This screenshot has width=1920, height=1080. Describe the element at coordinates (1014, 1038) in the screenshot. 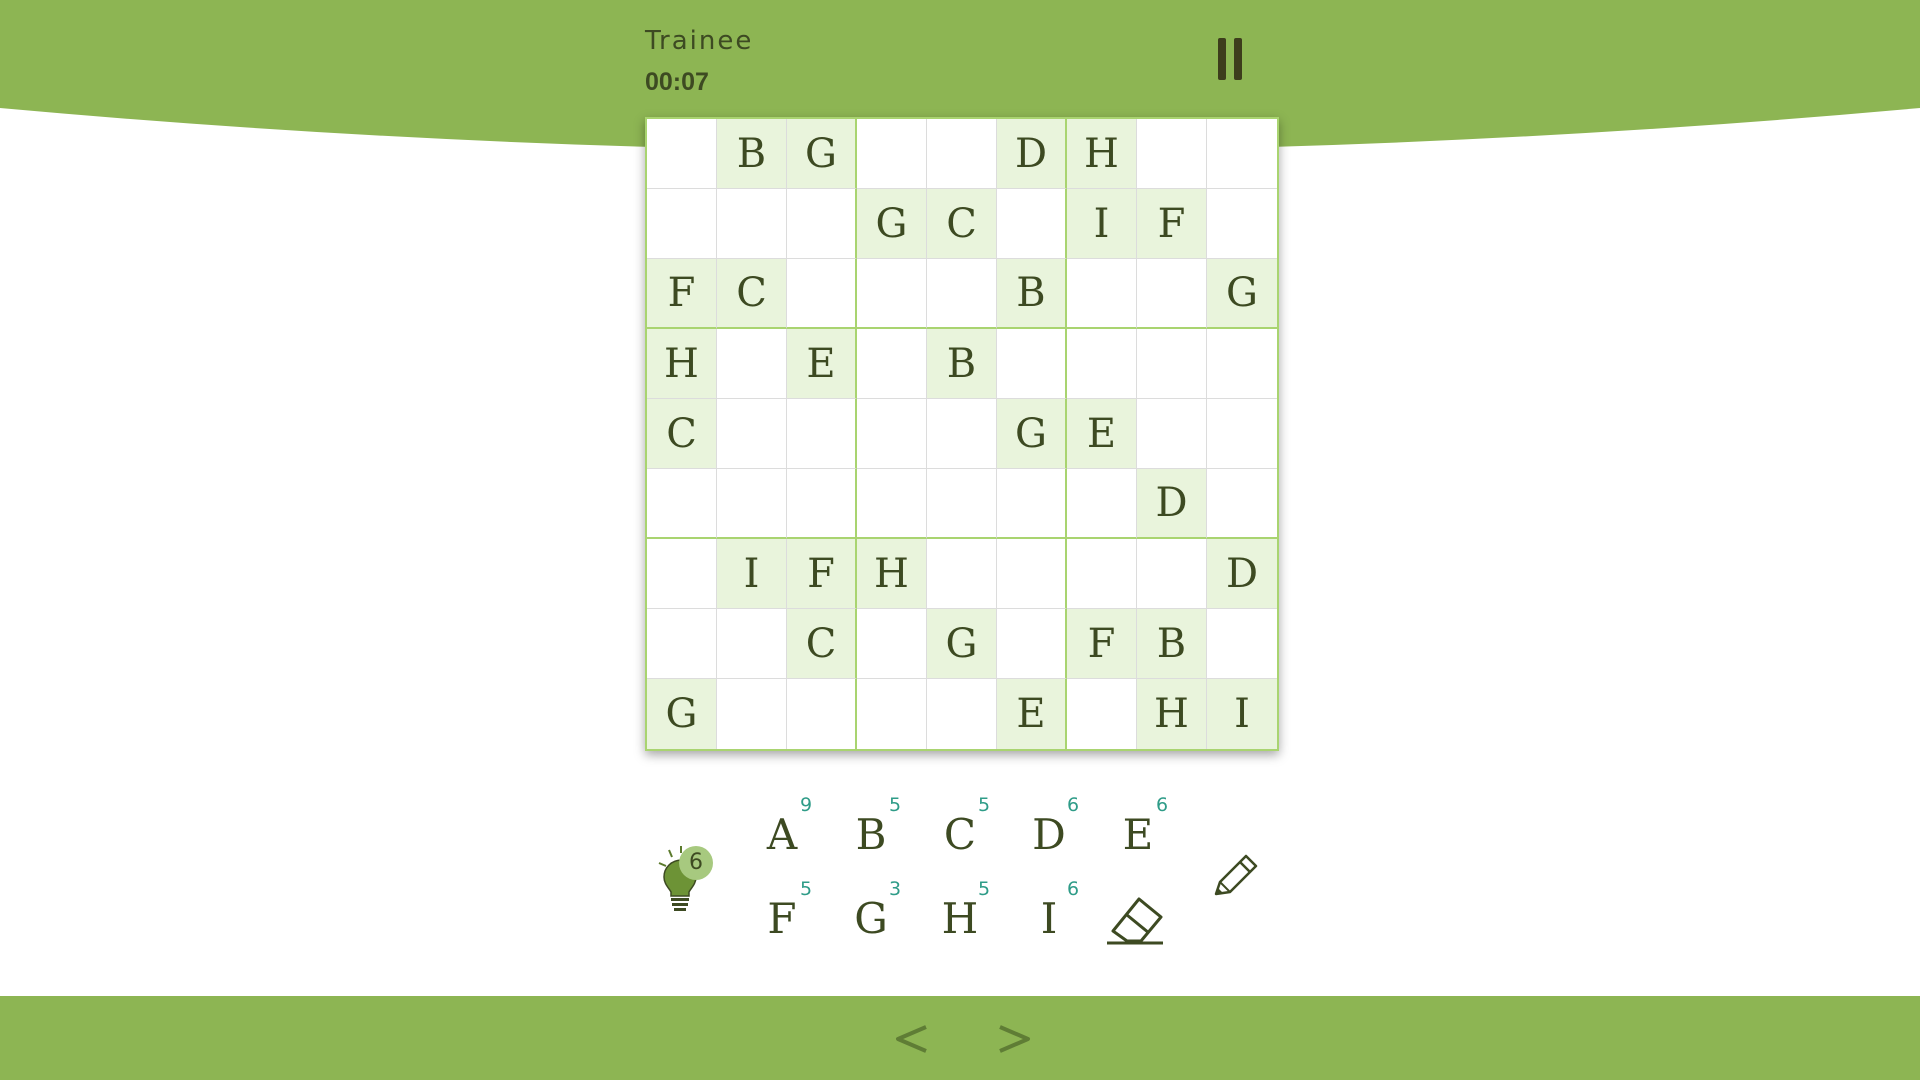

I see `next-button` at that location.